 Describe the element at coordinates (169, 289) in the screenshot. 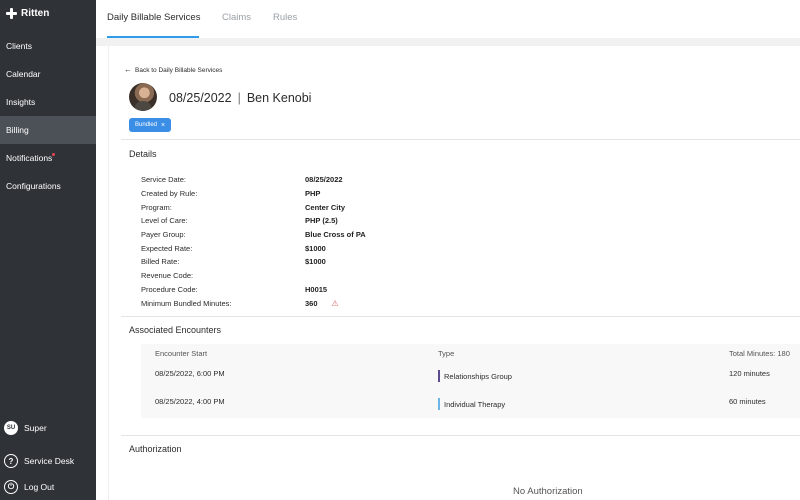

I see `detail-label: Procedure Code:` at that location.